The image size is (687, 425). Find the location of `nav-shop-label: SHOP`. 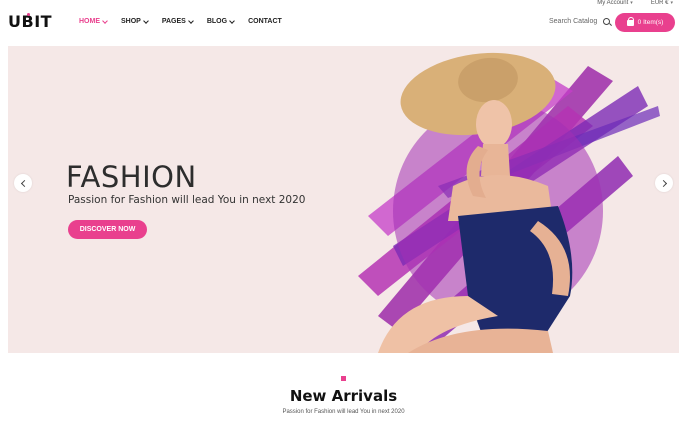

nav-shop-label: SHOP is located at coordinates (131, 21).